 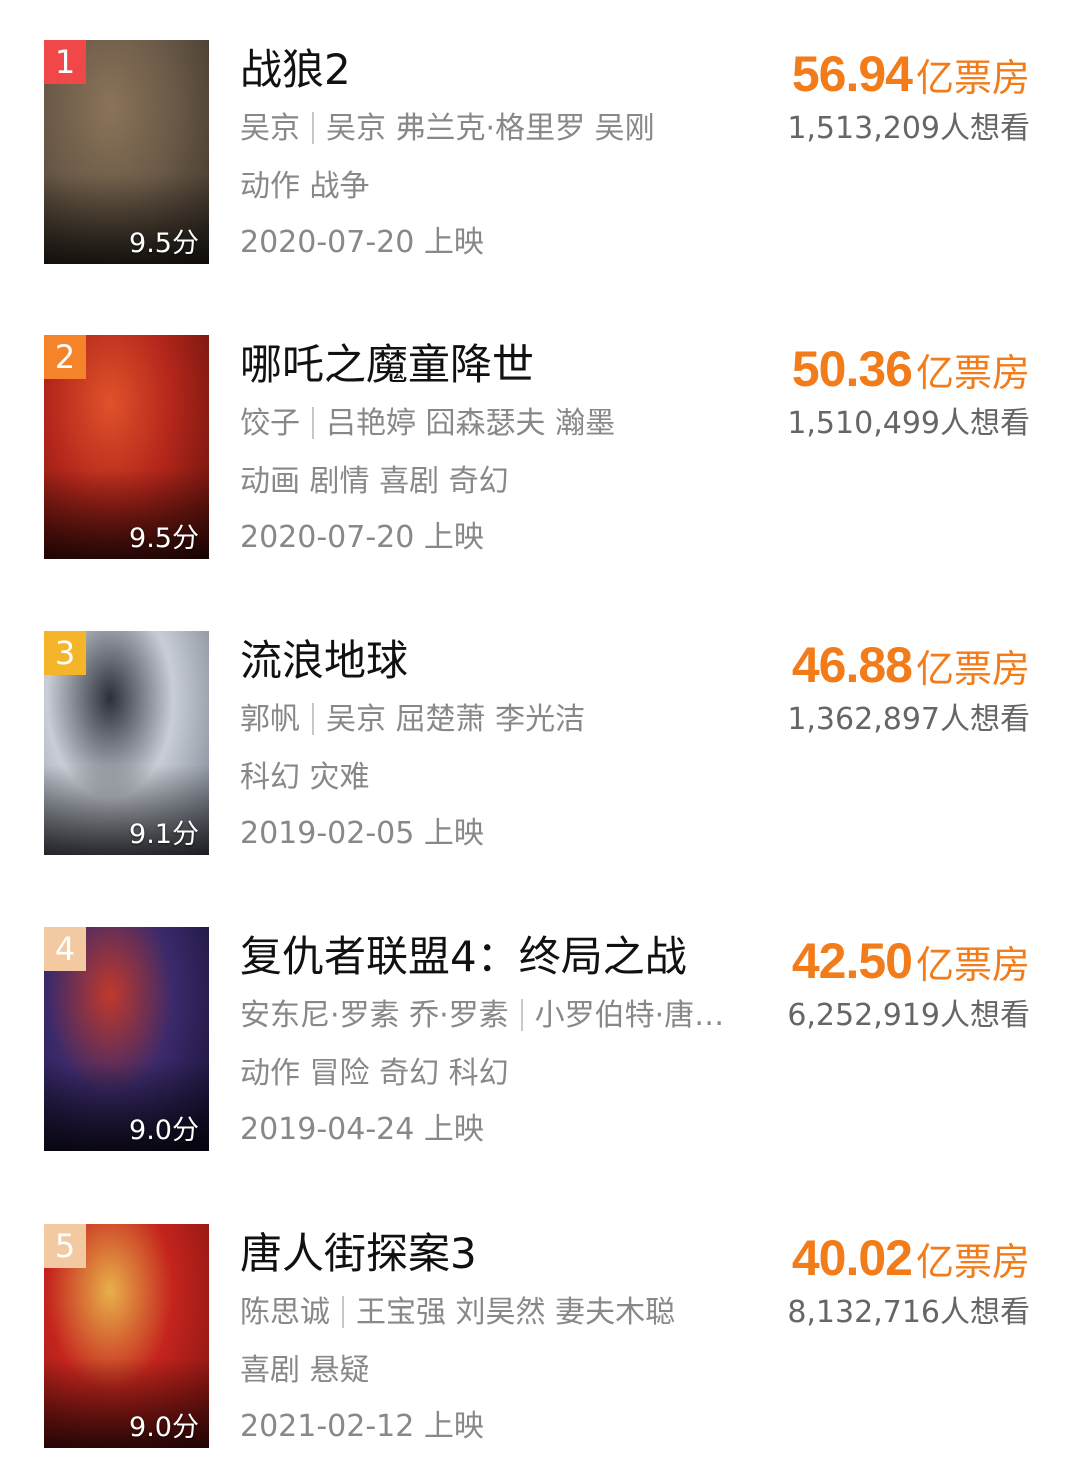 I want to click on director-name: 饺子, so click(x=270, y=423).